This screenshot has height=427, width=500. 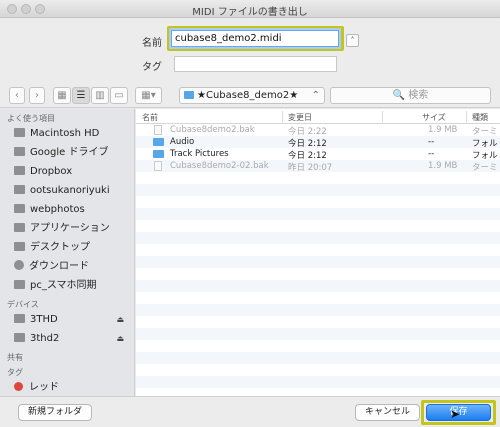 What do you see at coordinates (300, 117) in the screenshot?
I see `column-header-modified: 変更日` at bounding box center [300, 117].